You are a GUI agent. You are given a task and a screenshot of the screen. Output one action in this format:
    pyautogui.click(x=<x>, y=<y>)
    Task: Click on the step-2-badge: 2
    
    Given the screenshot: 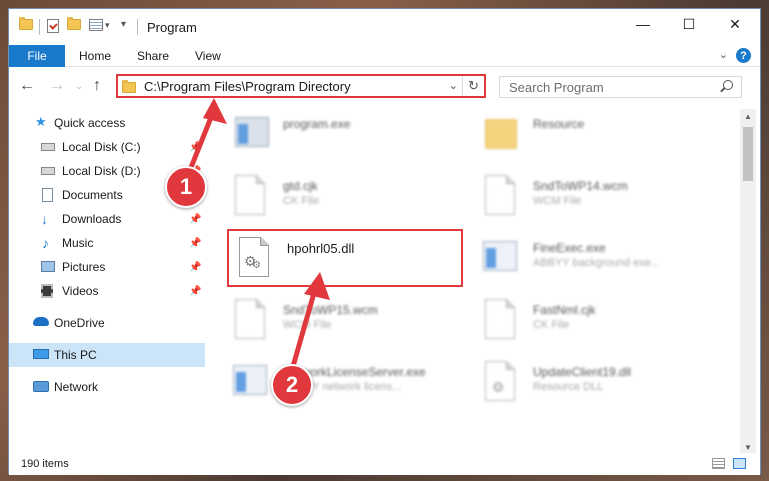 What is the action you would take?
    pyautogui.click(x=292, y=385)
    